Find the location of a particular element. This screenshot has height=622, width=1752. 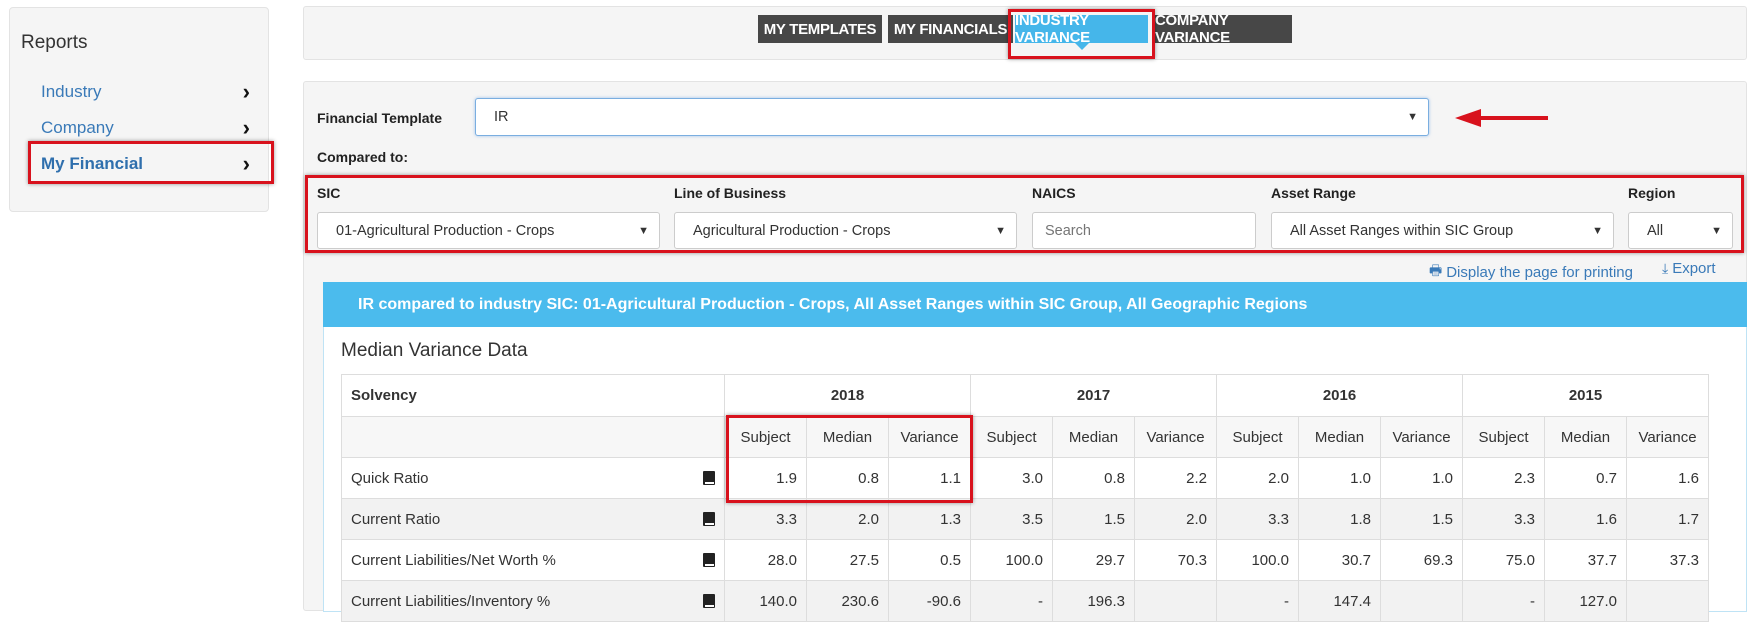

sidebar-item-company: Company › is located at coordinates (145, 128).